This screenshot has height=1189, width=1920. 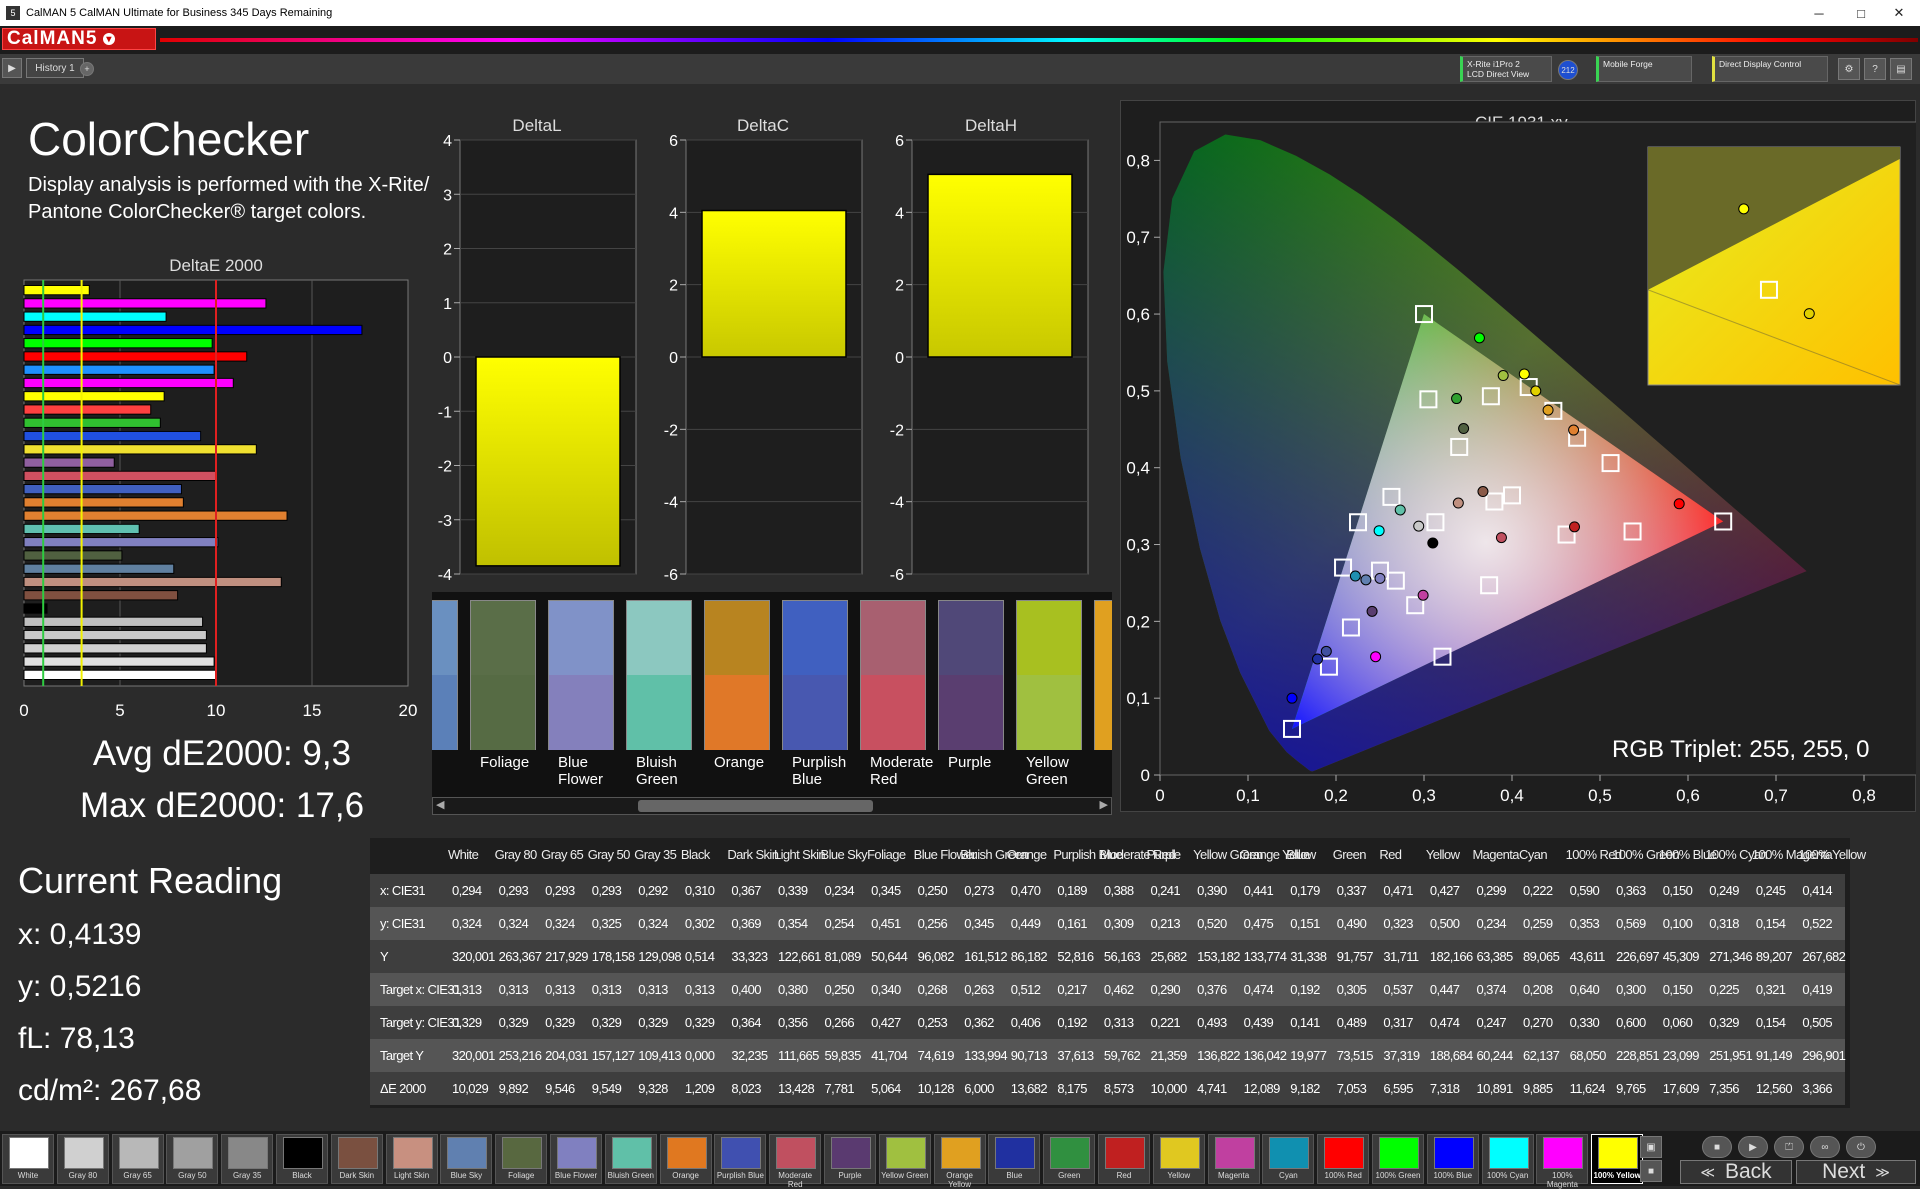 What do you see at coordinates (1901, 69) in the screenshot?
I see `panel-toggle-icon: ▤` at bounding box center [1901, 69].